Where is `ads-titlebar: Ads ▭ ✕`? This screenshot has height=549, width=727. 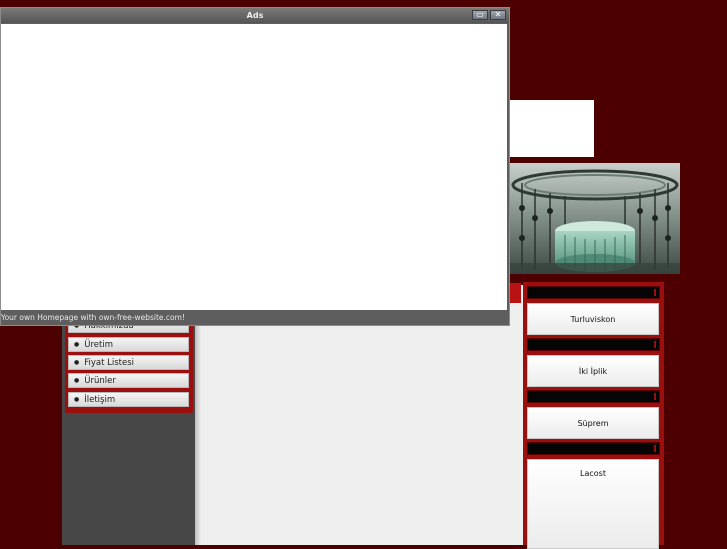
ads-titlebar: Ads ▭ ✕ is located at coordinates (255, 15).